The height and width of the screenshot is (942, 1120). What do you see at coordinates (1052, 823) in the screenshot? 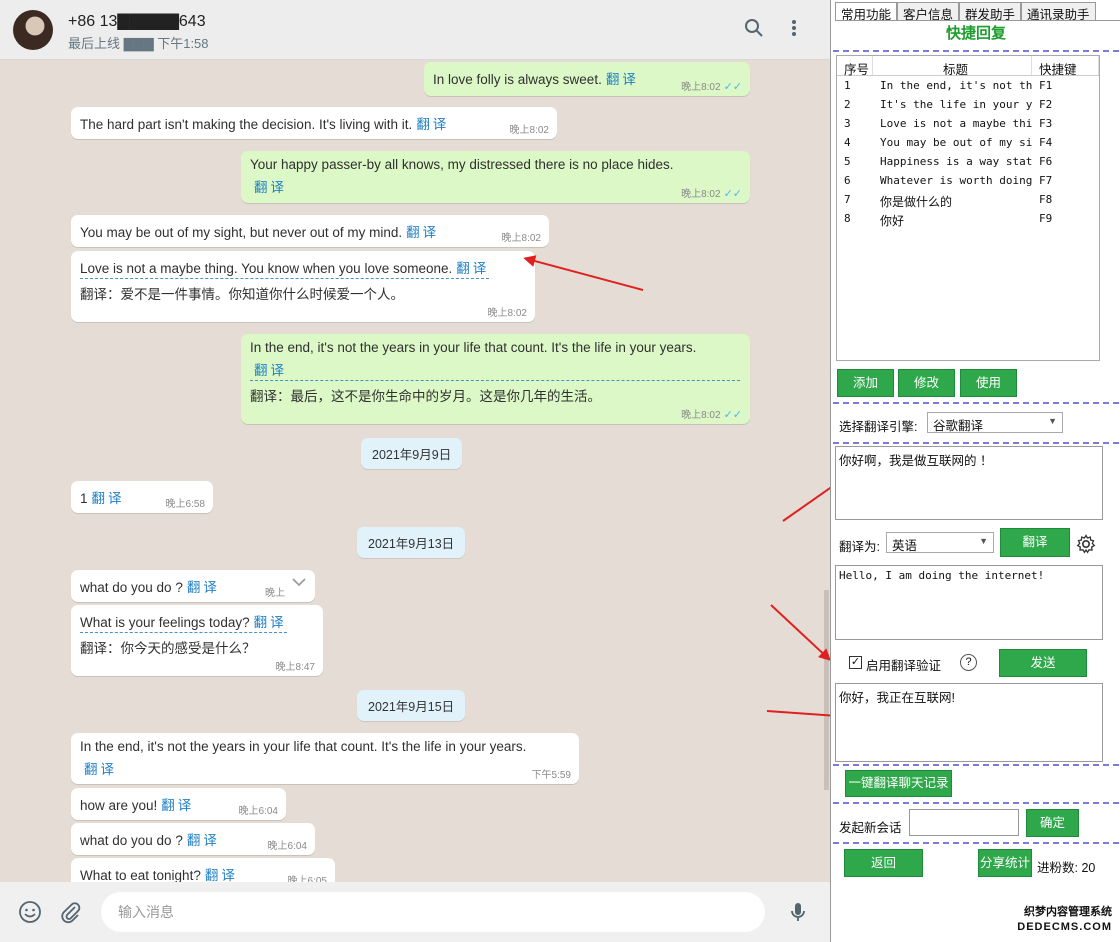
I see `confirm-button: 确定` at bounding box center [1052, 823].